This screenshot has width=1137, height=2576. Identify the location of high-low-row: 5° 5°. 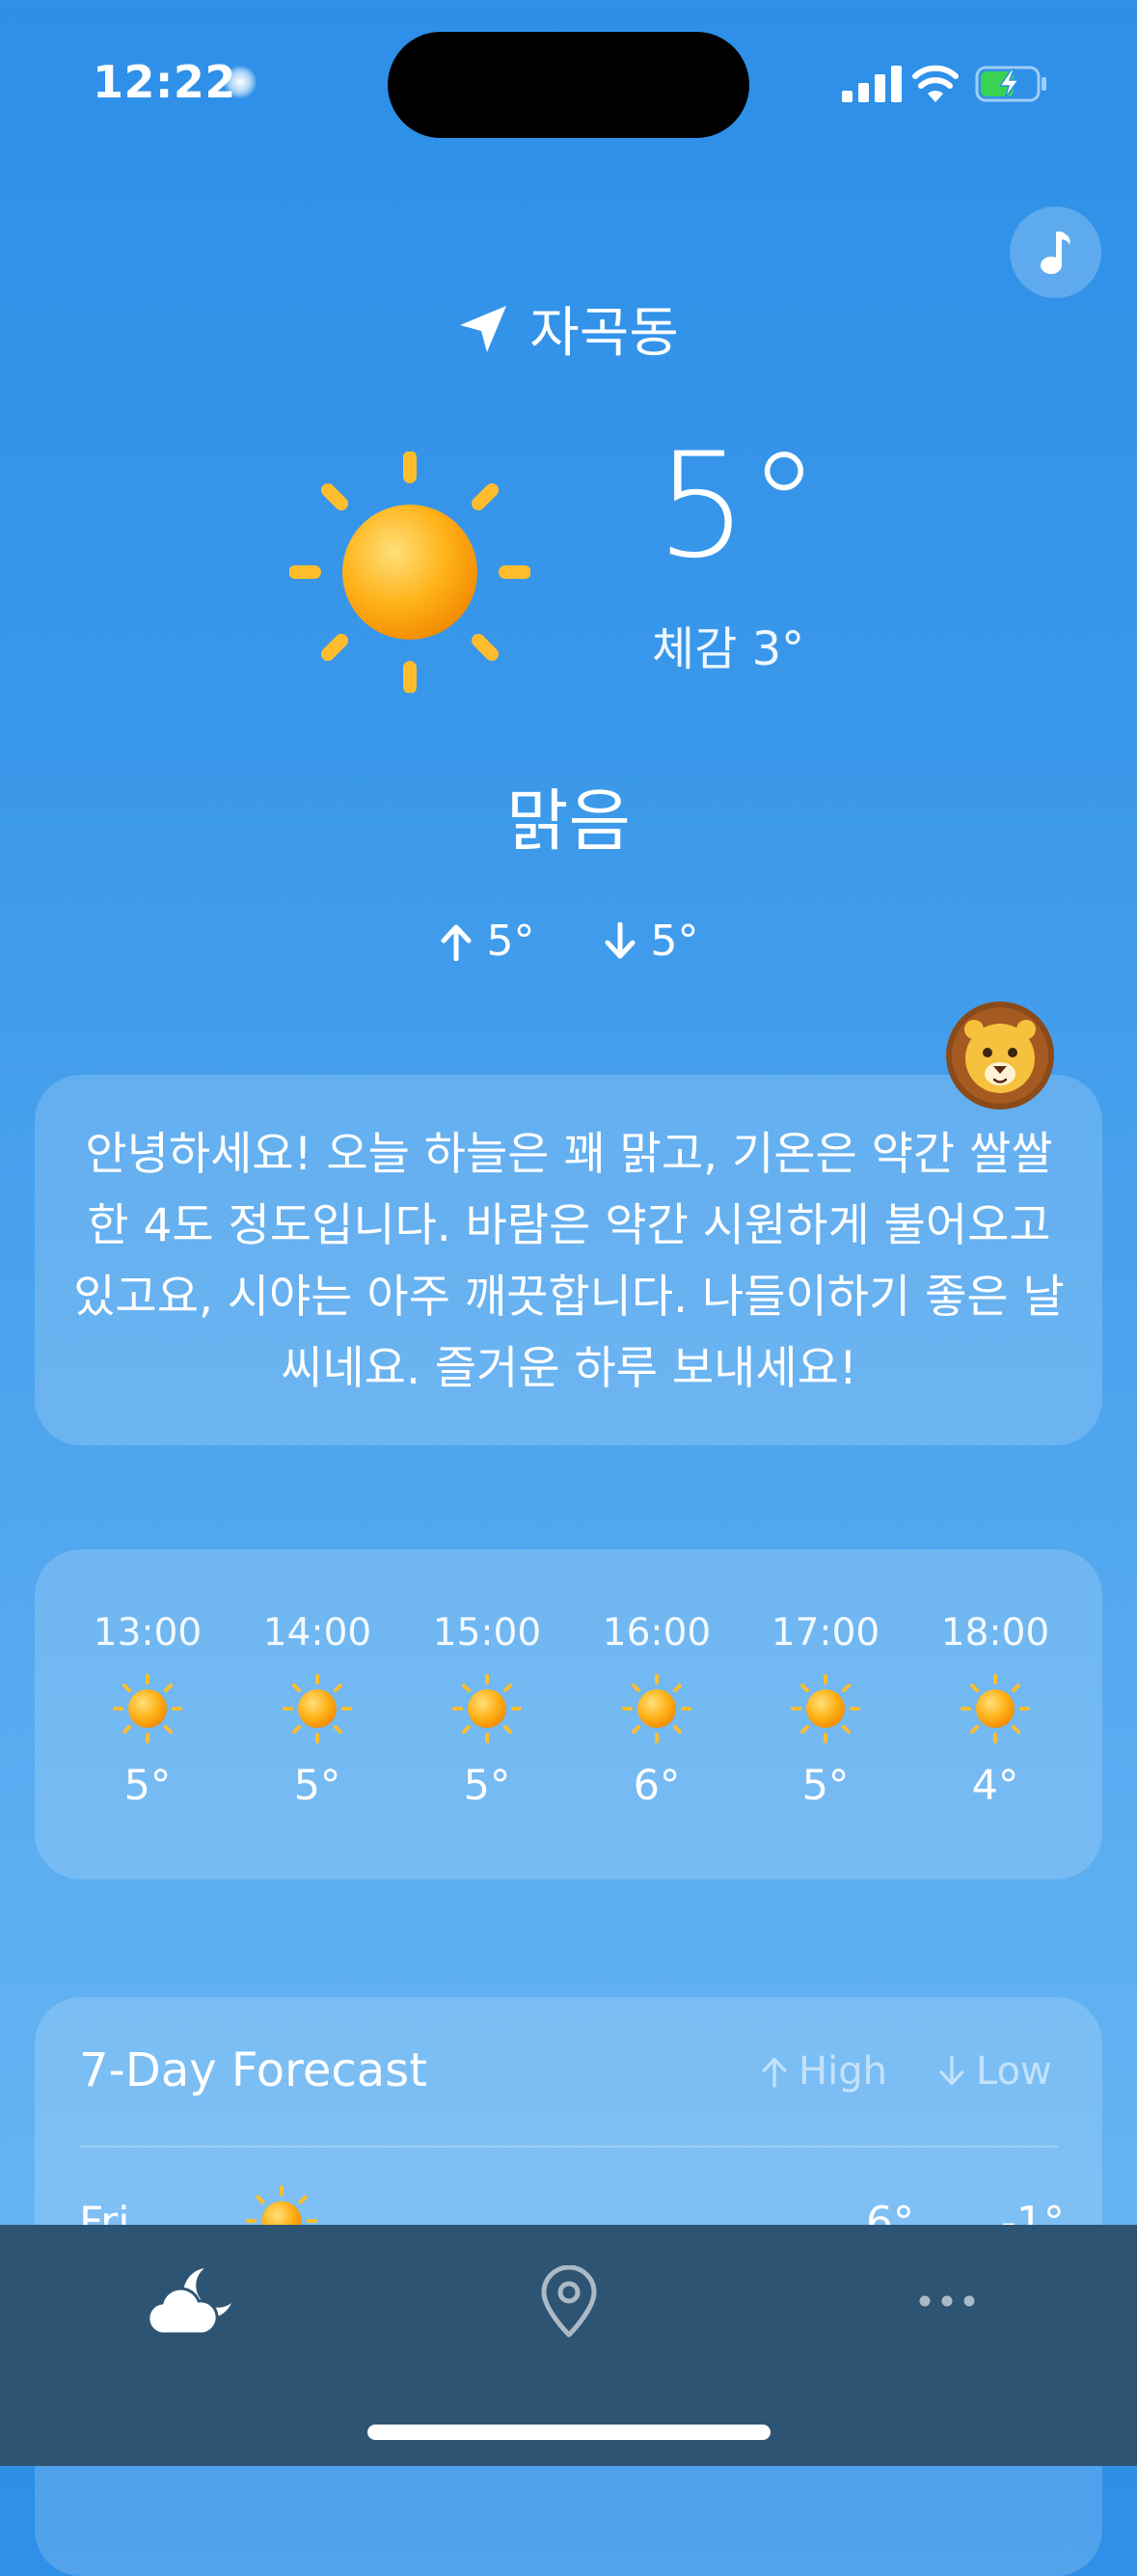
(568, 941).